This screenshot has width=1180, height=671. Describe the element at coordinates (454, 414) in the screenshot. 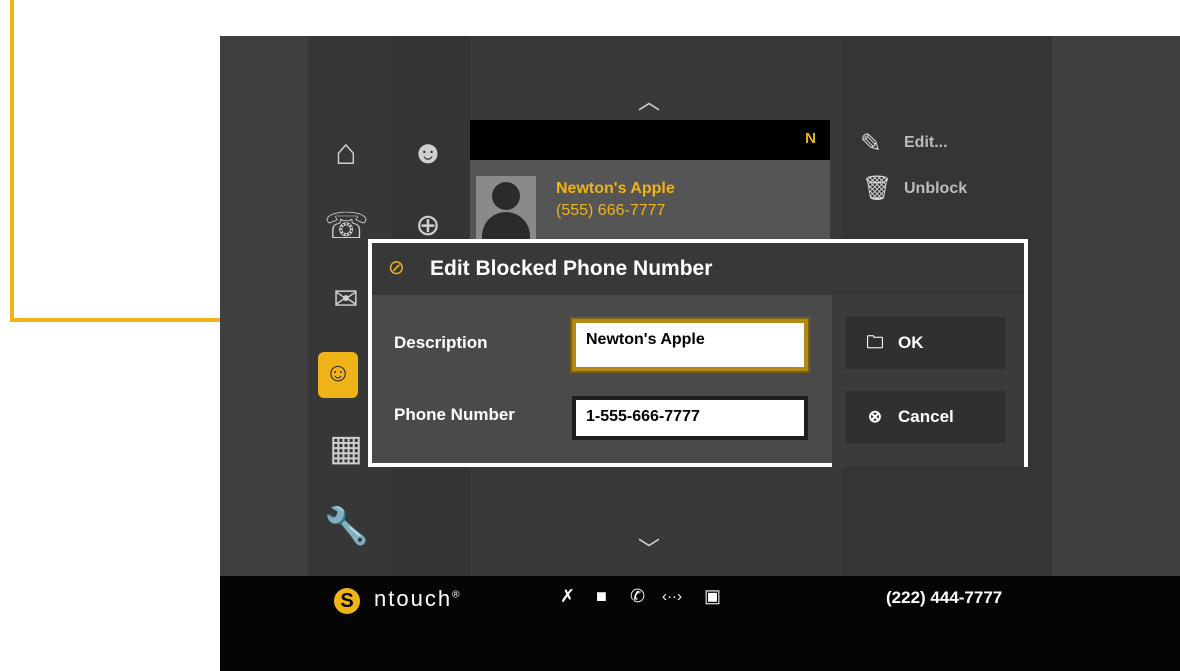

I see `phone-number-label: Phone Number` at that location.